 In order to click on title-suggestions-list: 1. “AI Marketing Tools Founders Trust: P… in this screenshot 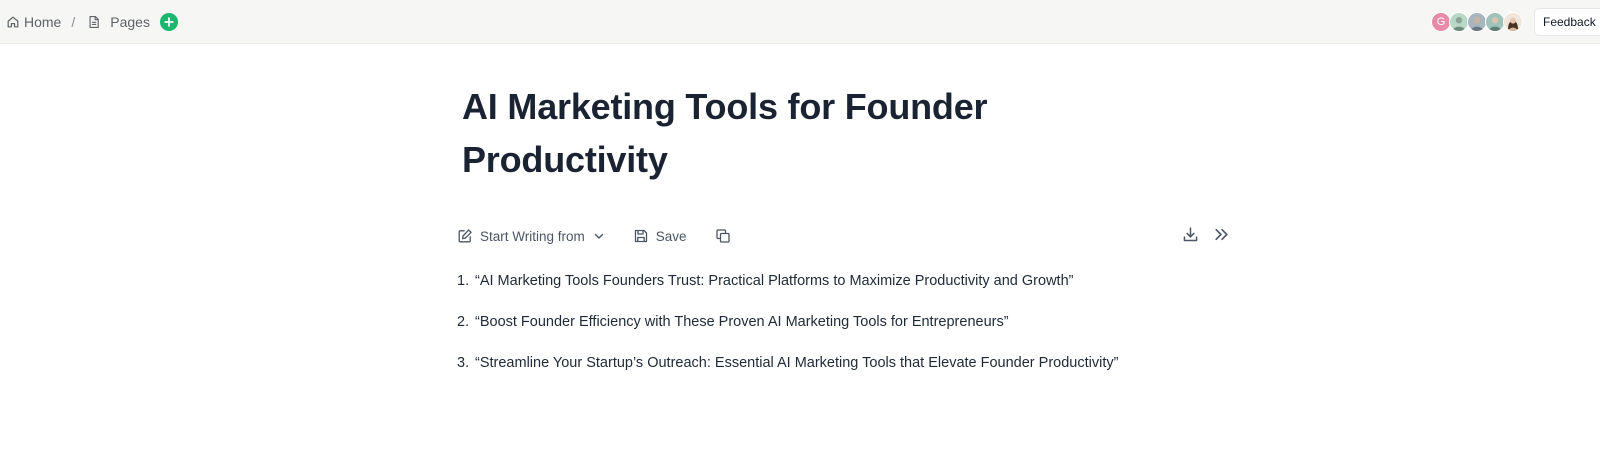, I will do `click(837, 334)`.